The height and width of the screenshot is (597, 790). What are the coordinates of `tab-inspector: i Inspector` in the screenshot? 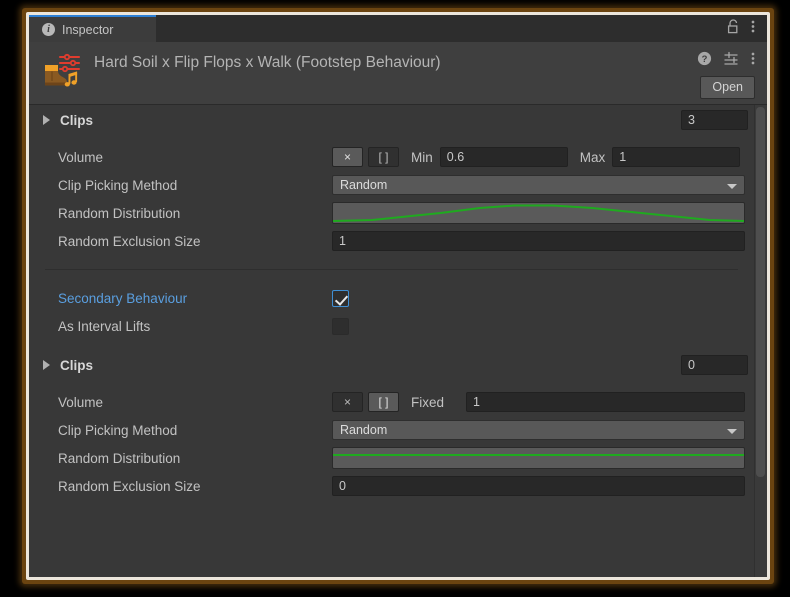 It's located at (92, 28).